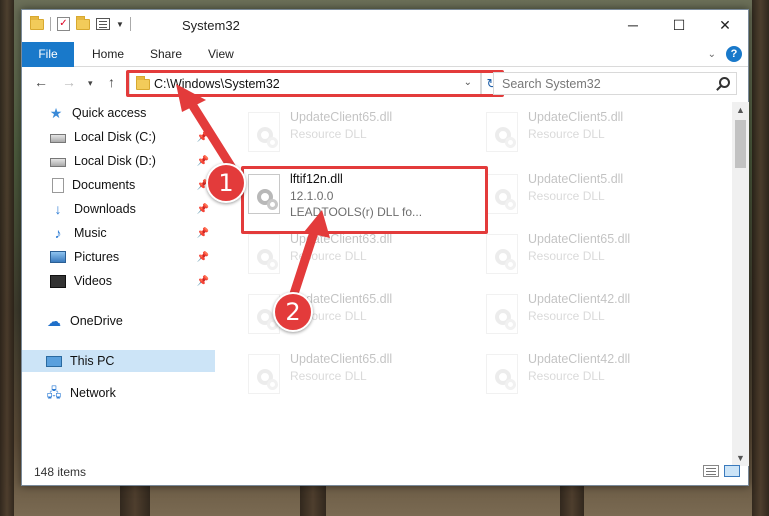 This screenshot has height=516, width=769. What do you see at coordinates (315, 83) in the screenshot?
I see `address-highlight-box` at bounding box center [315, 83].